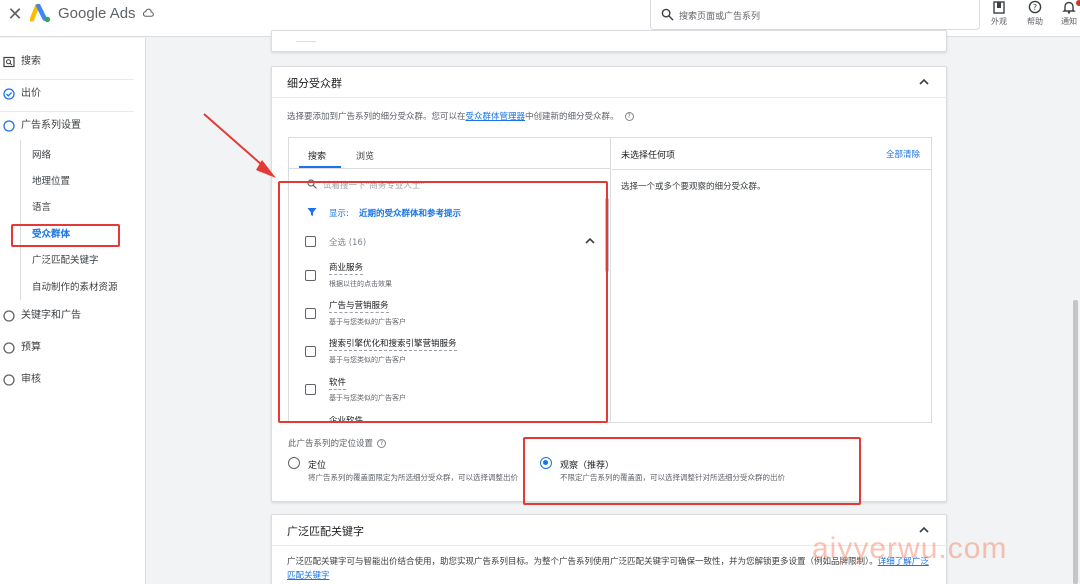 This screenshot has width=1080, height=584. Describe the element at coordinates (1075, 442) in the screenshot. I see `page-scrollbar` at that location.